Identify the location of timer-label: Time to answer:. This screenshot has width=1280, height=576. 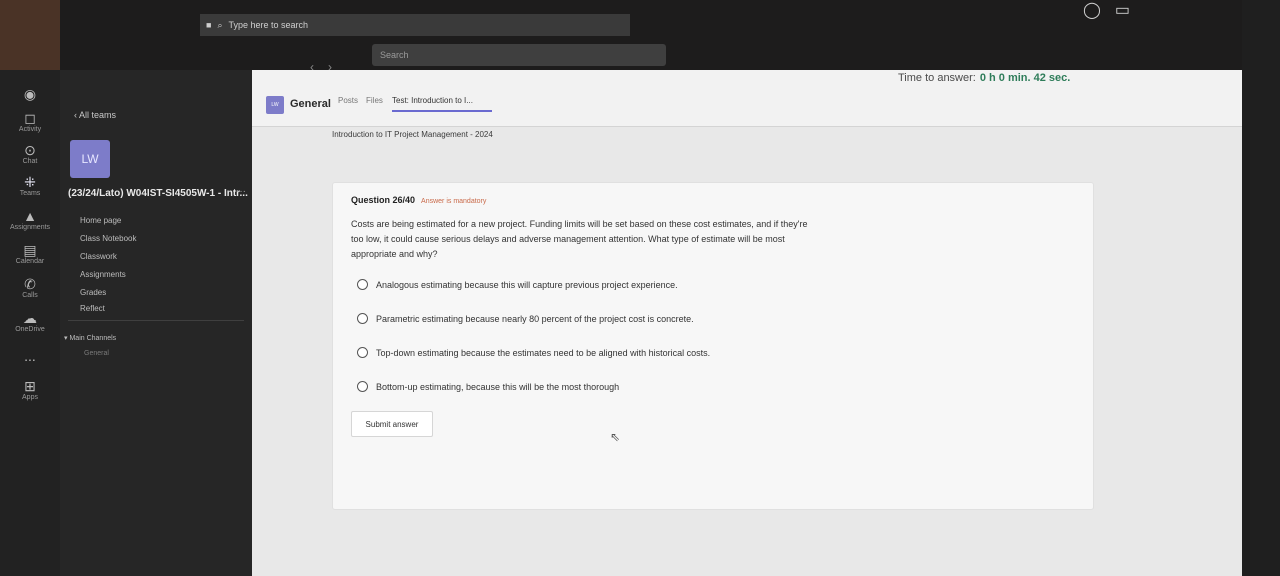
(937, 78).